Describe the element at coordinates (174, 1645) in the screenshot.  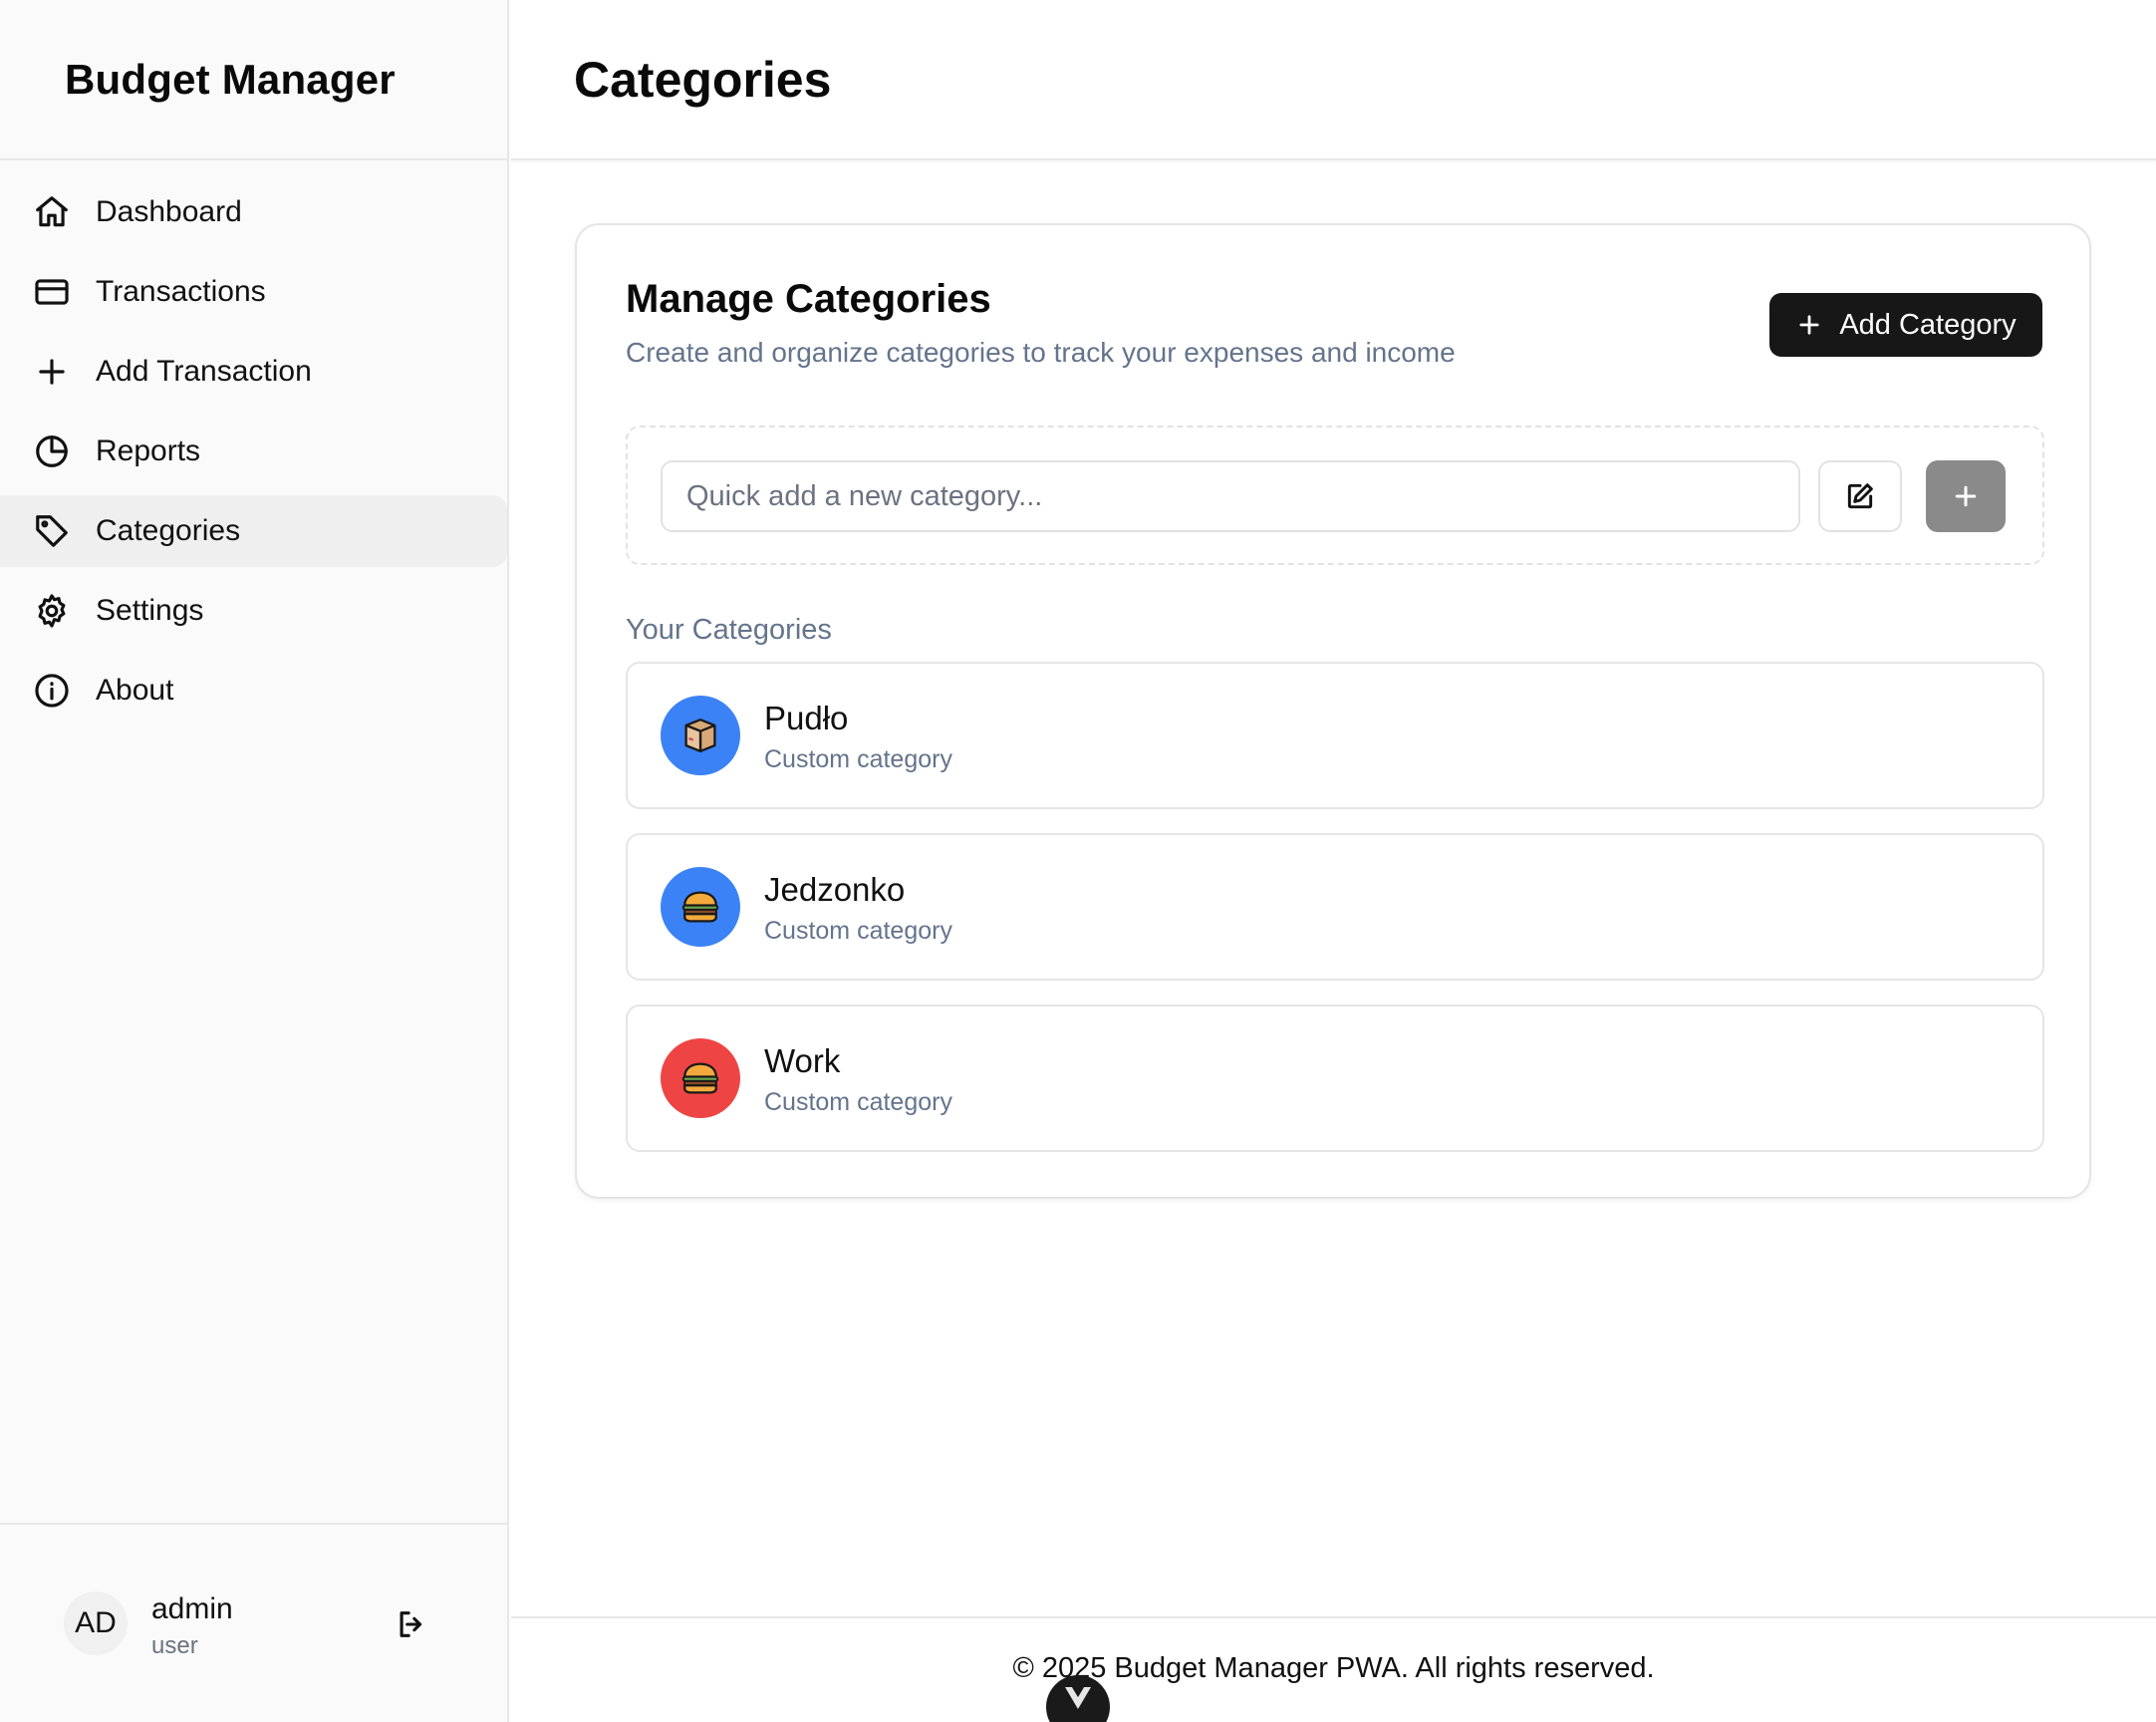
I see `user-role: user` at that location.